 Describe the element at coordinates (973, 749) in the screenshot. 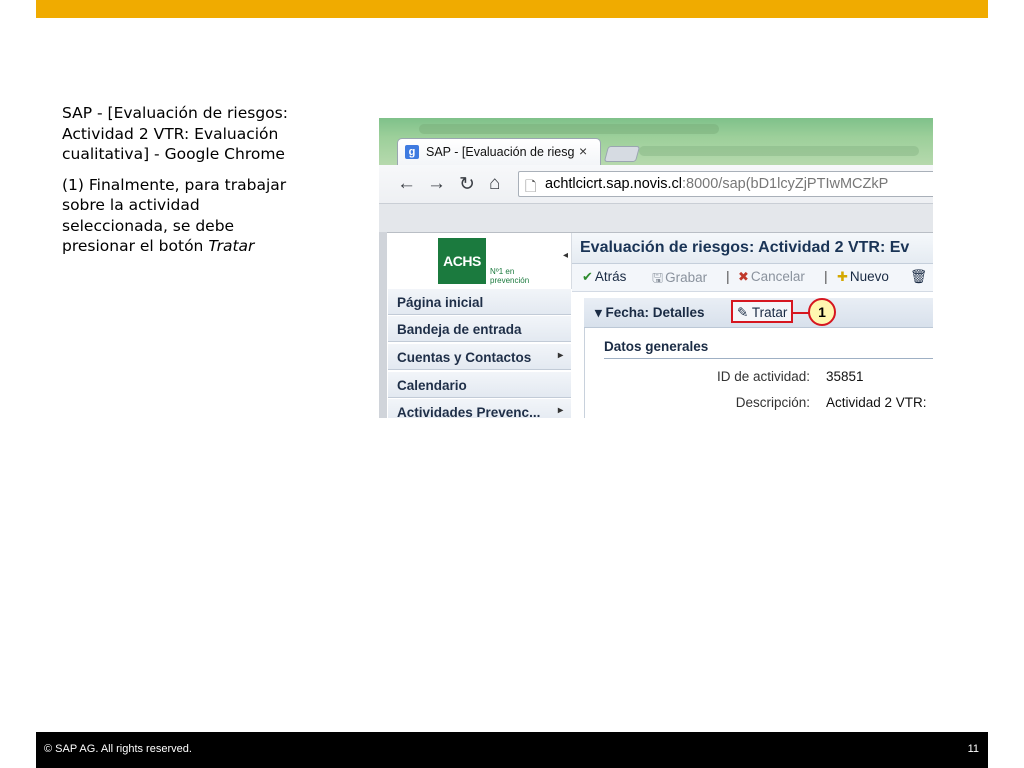

I see `page-number: 11` at that location.